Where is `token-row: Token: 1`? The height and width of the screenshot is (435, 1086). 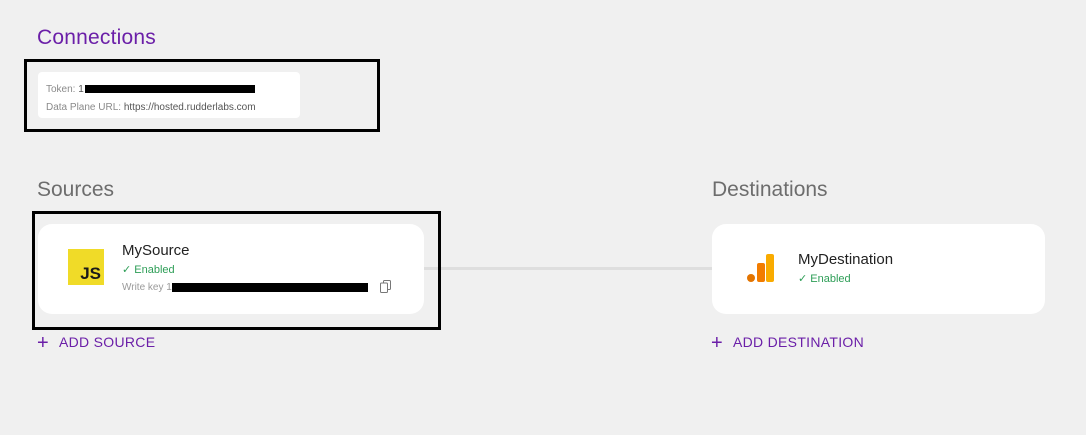 token-row: Token: 1 is located at coordinates (173, 90).